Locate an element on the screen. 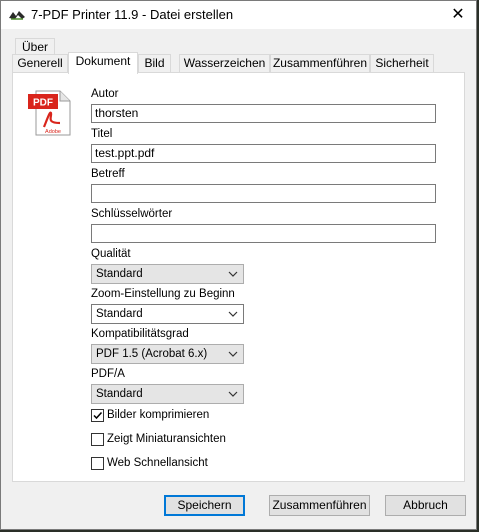  zoom-value: Standard is located at coordinates (119, 314).